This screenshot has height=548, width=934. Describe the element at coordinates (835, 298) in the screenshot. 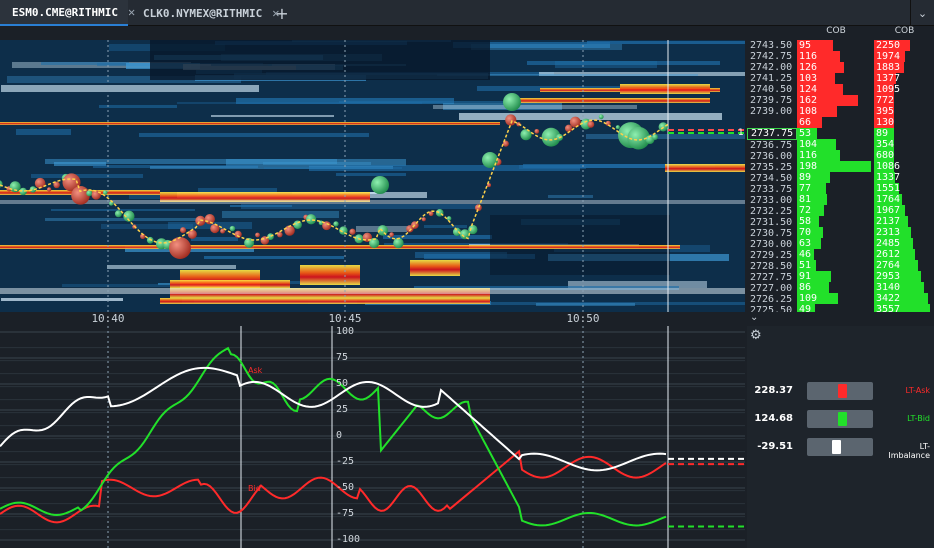

I see `cob-row: 109` at that location.